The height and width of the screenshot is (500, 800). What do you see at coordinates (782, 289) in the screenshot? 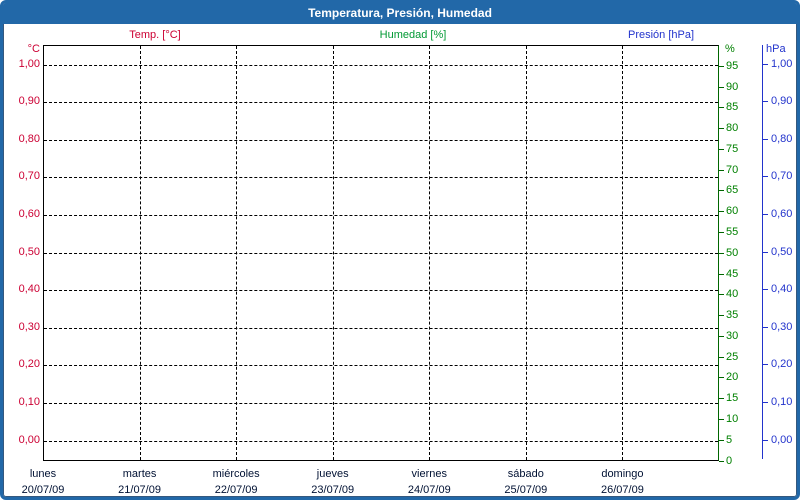
I see `pressure-axis-tick-label: 0,40` at bounding box center [782, 289].